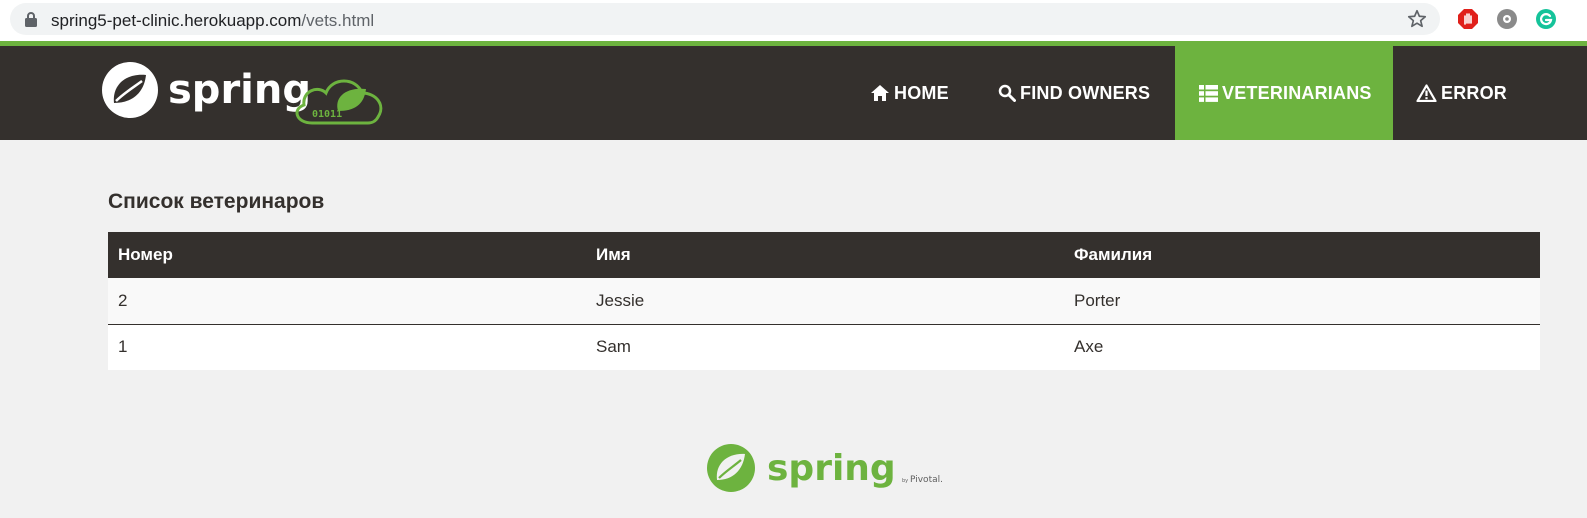  I want to click on nav-error: ERROR, so click(1461, 93).